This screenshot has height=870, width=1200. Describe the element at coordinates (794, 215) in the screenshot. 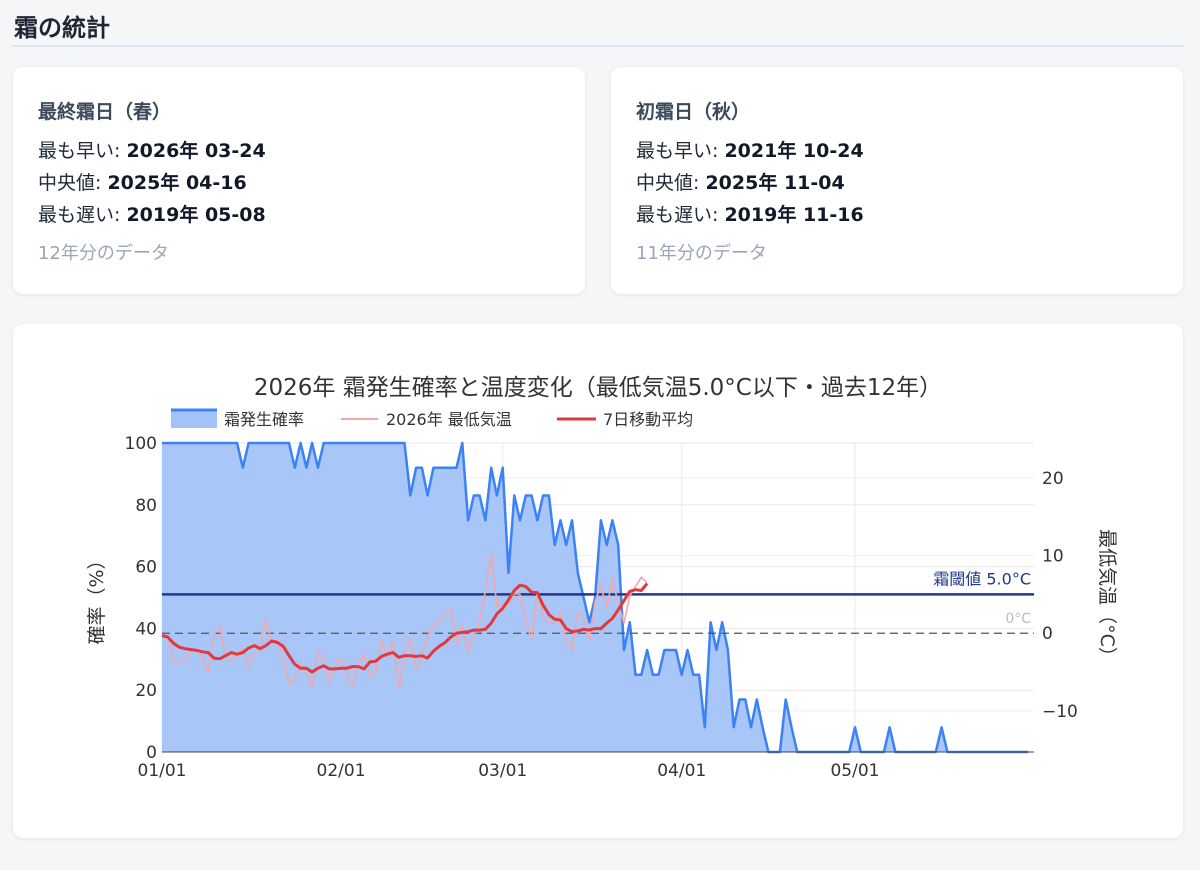

I see `latest-value: 2019年 11-16` at that location.